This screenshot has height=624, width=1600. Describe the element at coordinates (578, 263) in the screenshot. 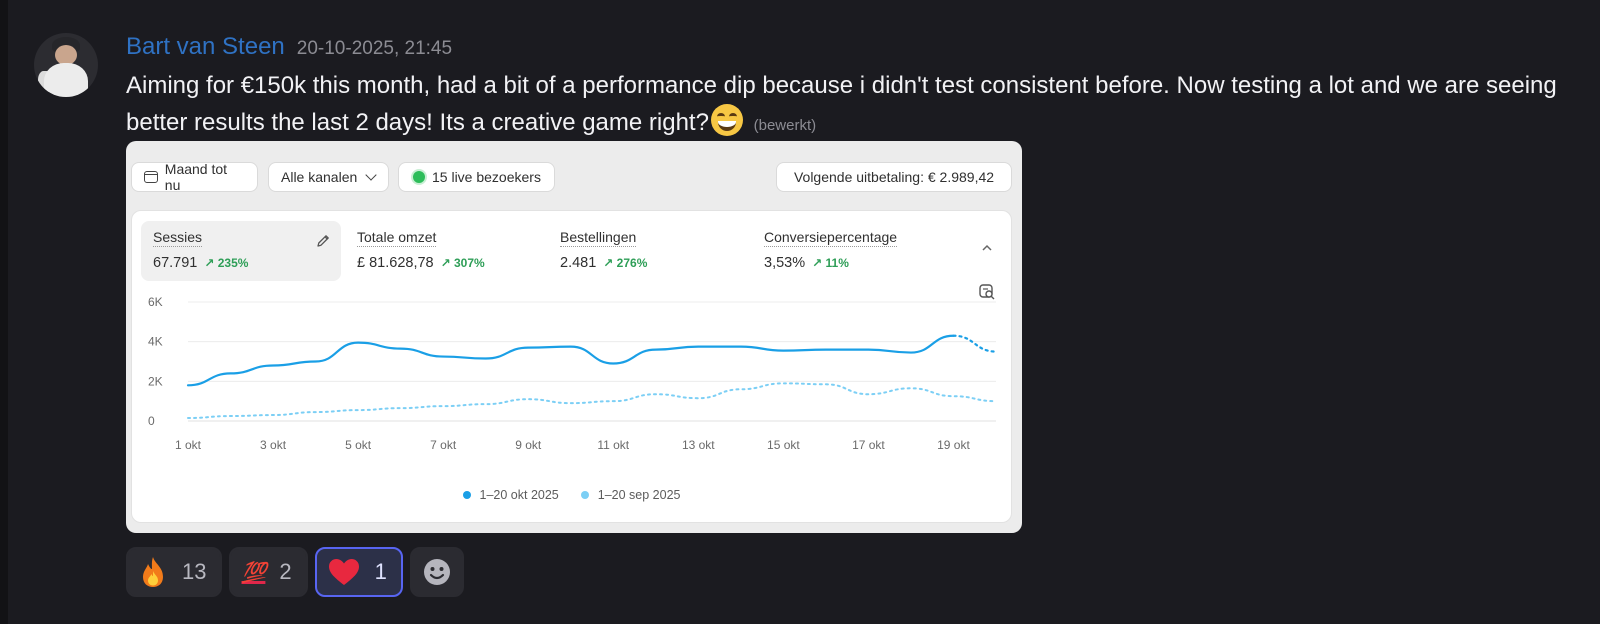

I see `metric-value: 2.481` at that location.